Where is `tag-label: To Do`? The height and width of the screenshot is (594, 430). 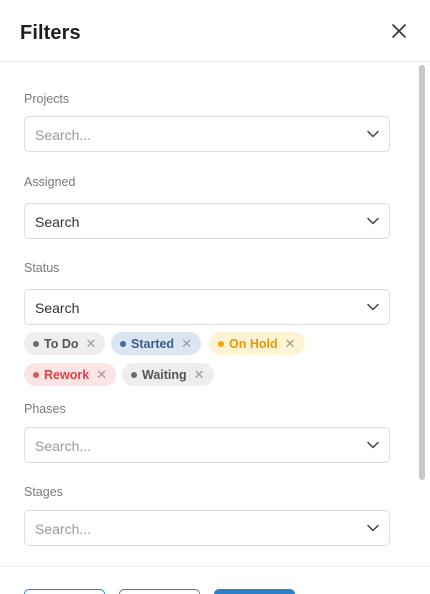 tag-label: To Do is located at coordinates (61, 343).